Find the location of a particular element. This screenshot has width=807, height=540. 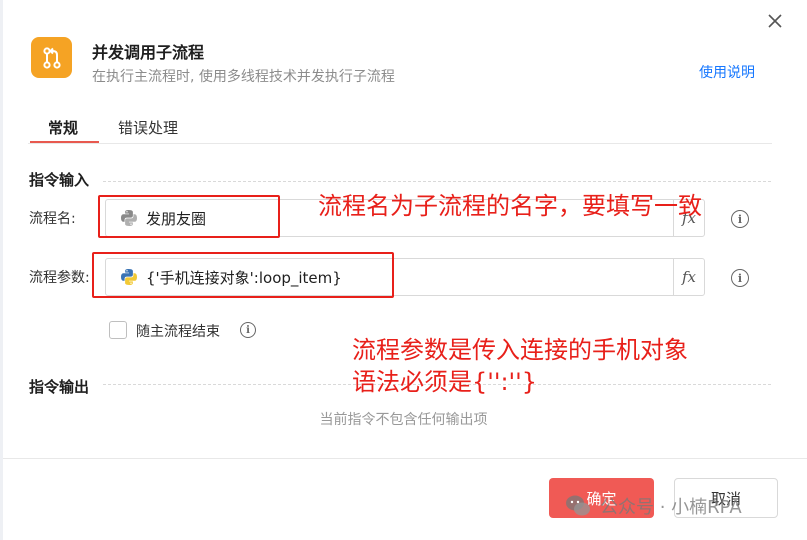

flow-name-label: 流程名: is located at coordinates (52, 219).